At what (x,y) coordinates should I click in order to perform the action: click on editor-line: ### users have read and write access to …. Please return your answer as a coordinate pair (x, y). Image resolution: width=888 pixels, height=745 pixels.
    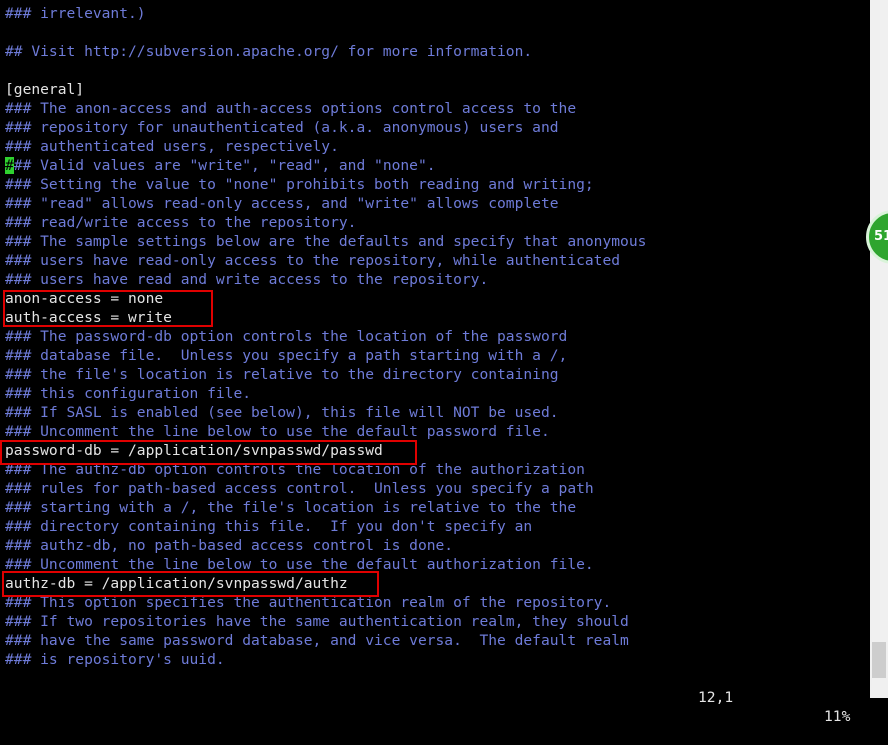
    Looking at the image, I should click on (247, 279).